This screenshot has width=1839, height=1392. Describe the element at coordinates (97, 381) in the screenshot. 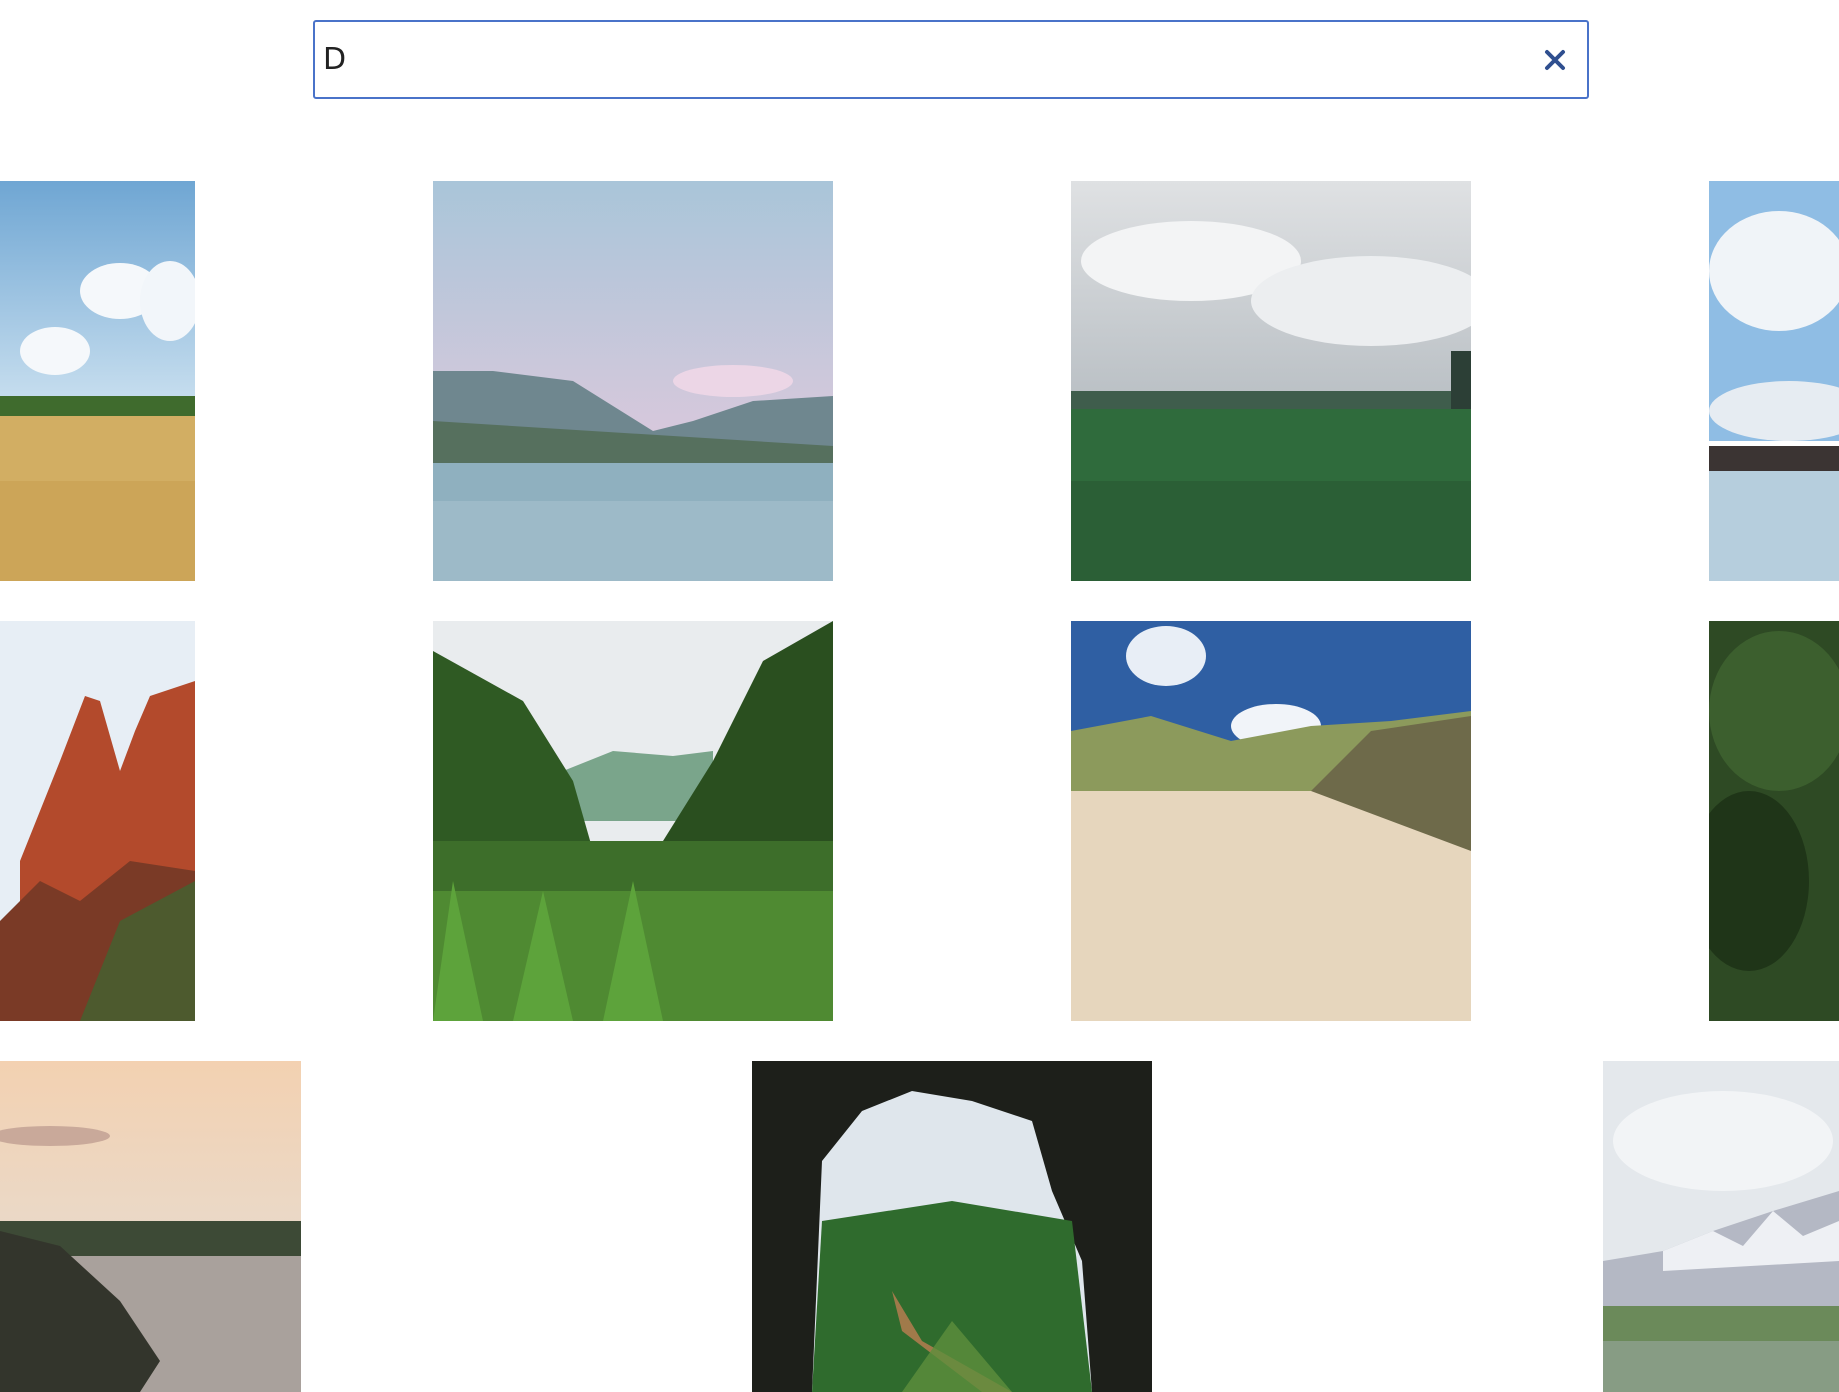

I see `gallery-image-wheat-field-sky` at that location.